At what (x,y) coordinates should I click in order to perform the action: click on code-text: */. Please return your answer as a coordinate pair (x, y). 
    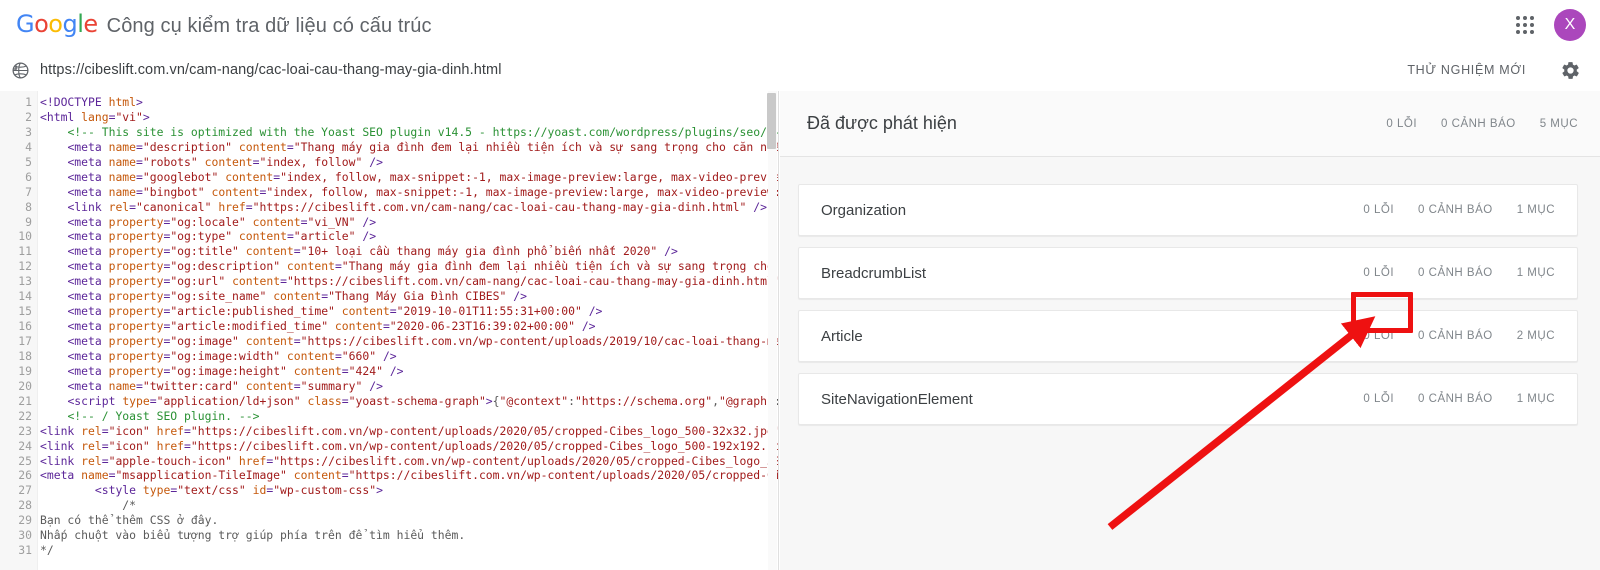
    Looking at the image, I should click on (47, 550).